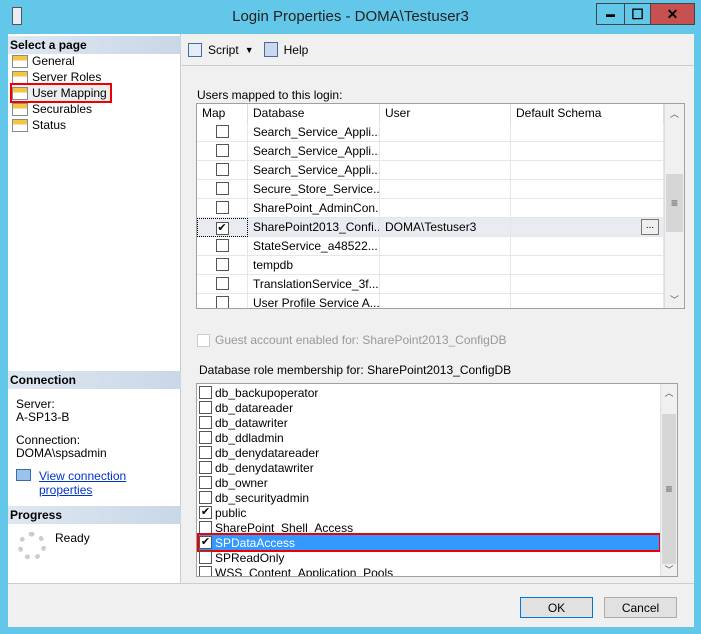  I want to click on sidebar-item-user-mapping: User Mapping, so click(61, 93).